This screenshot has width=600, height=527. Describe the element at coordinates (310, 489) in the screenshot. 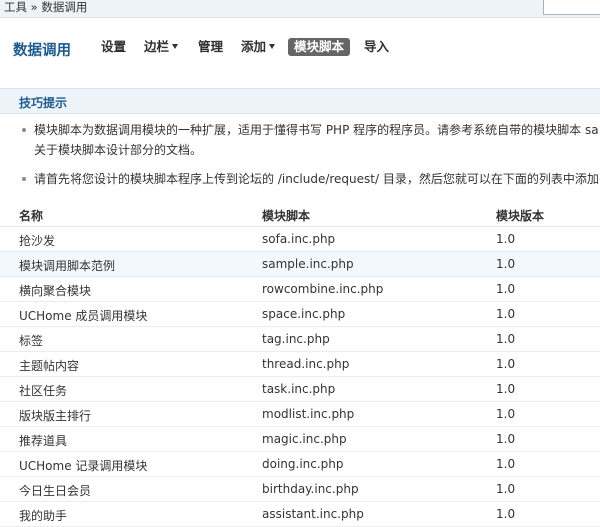

I see `row-script: birthday.inc.php` at that location.